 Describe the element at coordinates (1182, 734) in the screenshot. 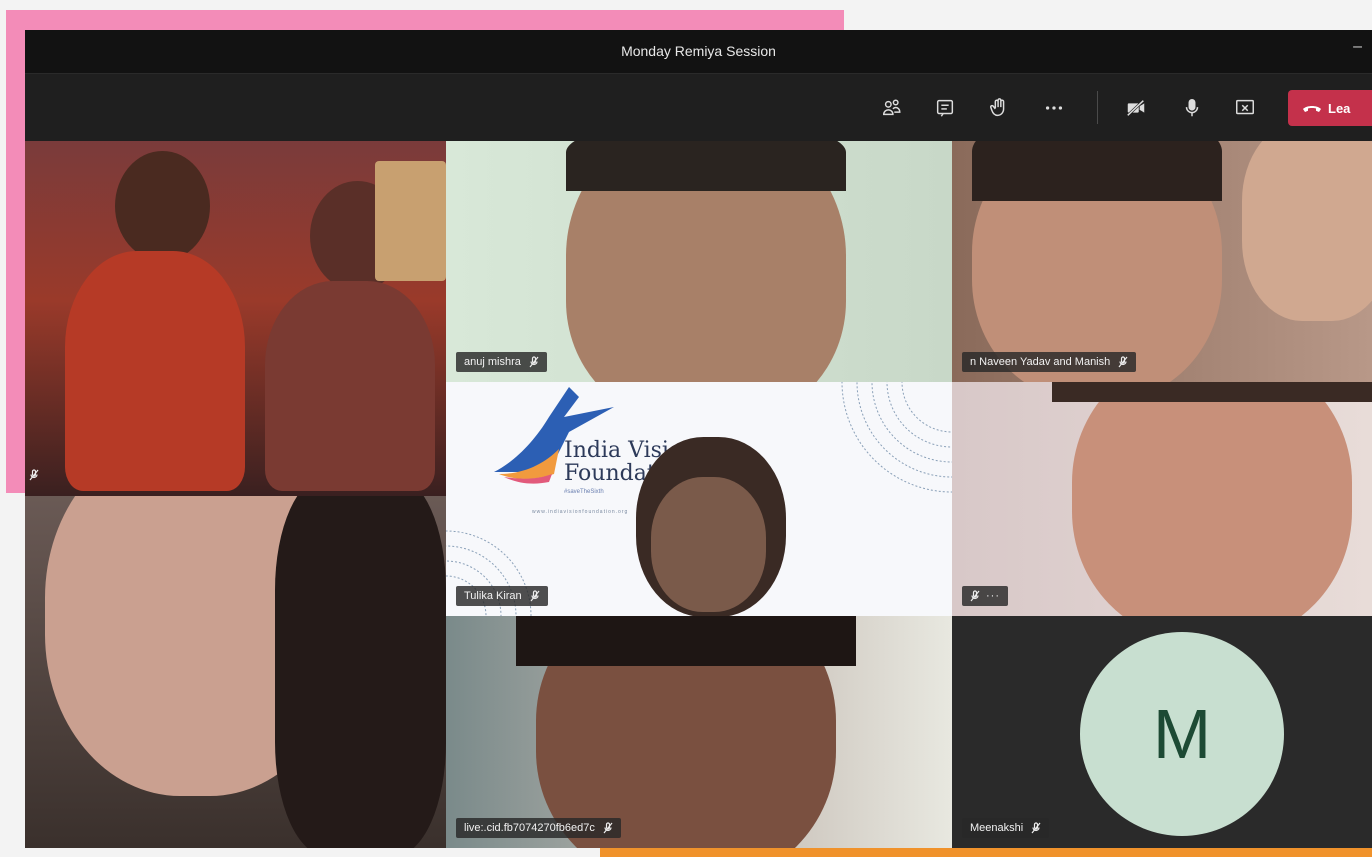

I see `participant-avatar: M` at that location.